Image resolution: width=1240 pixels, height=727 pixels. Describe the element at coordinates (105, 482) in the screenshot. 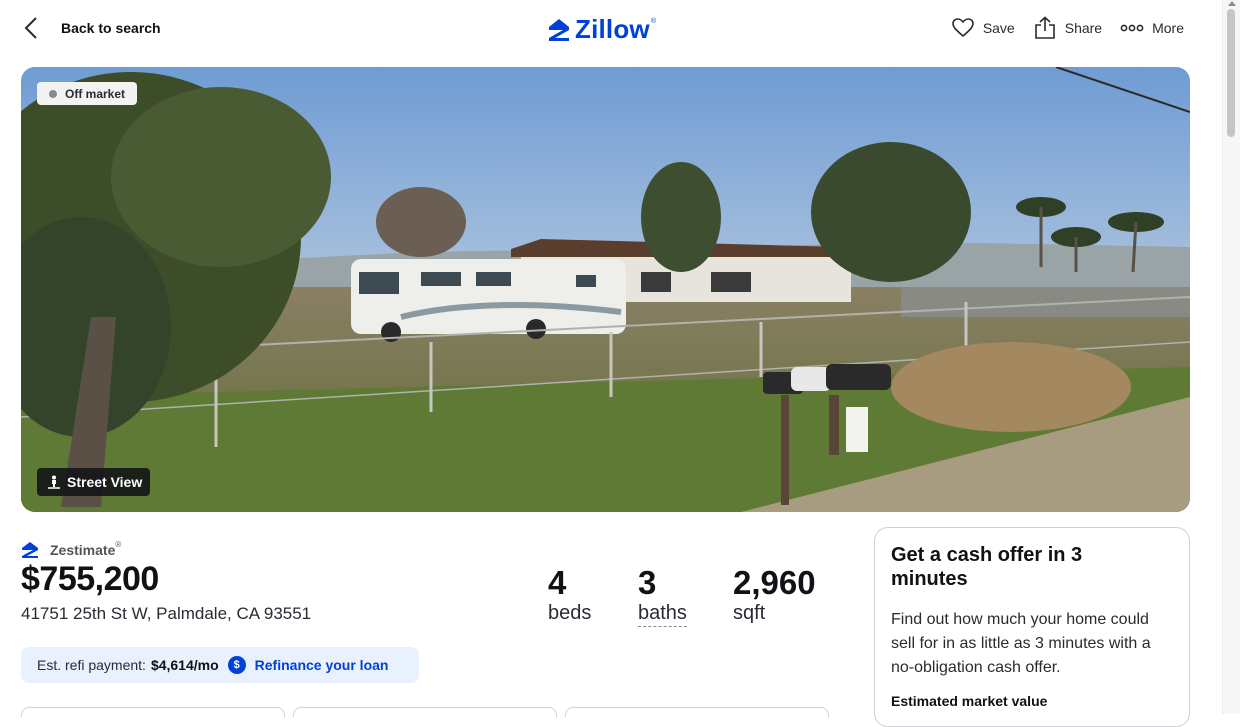

I see `street-view-label: Street View` at that location.